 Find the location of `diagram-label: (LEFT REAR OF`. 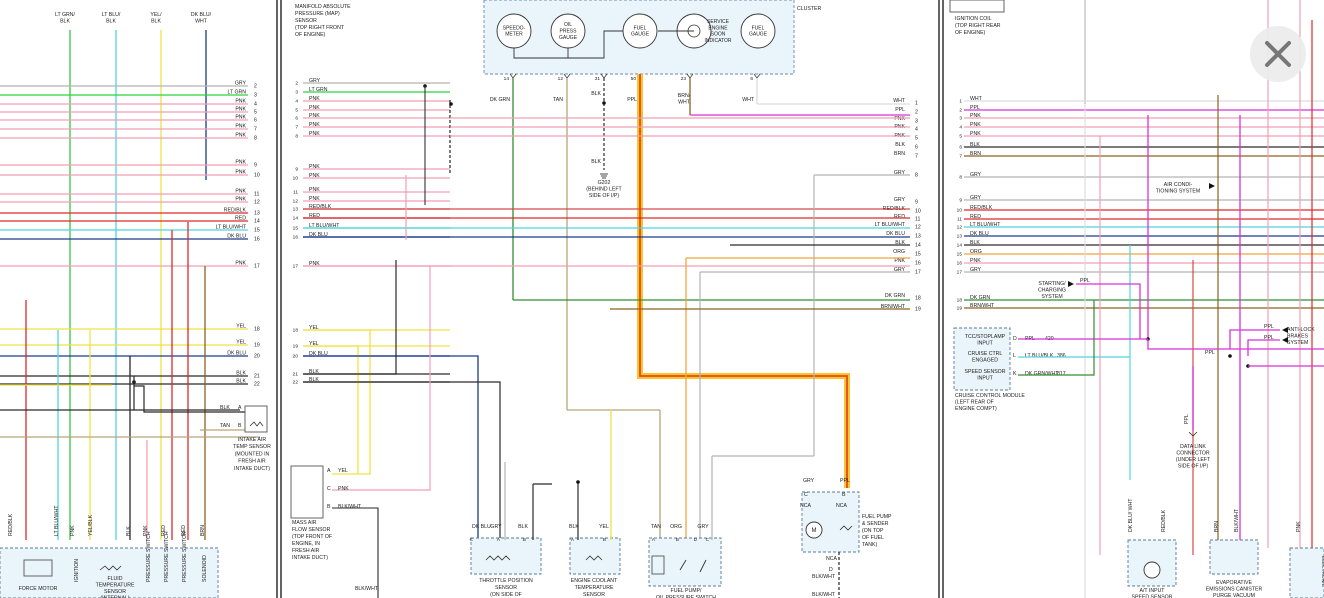

diagram-label: (LEFT REAR OF is located at coordinates (974, 403).